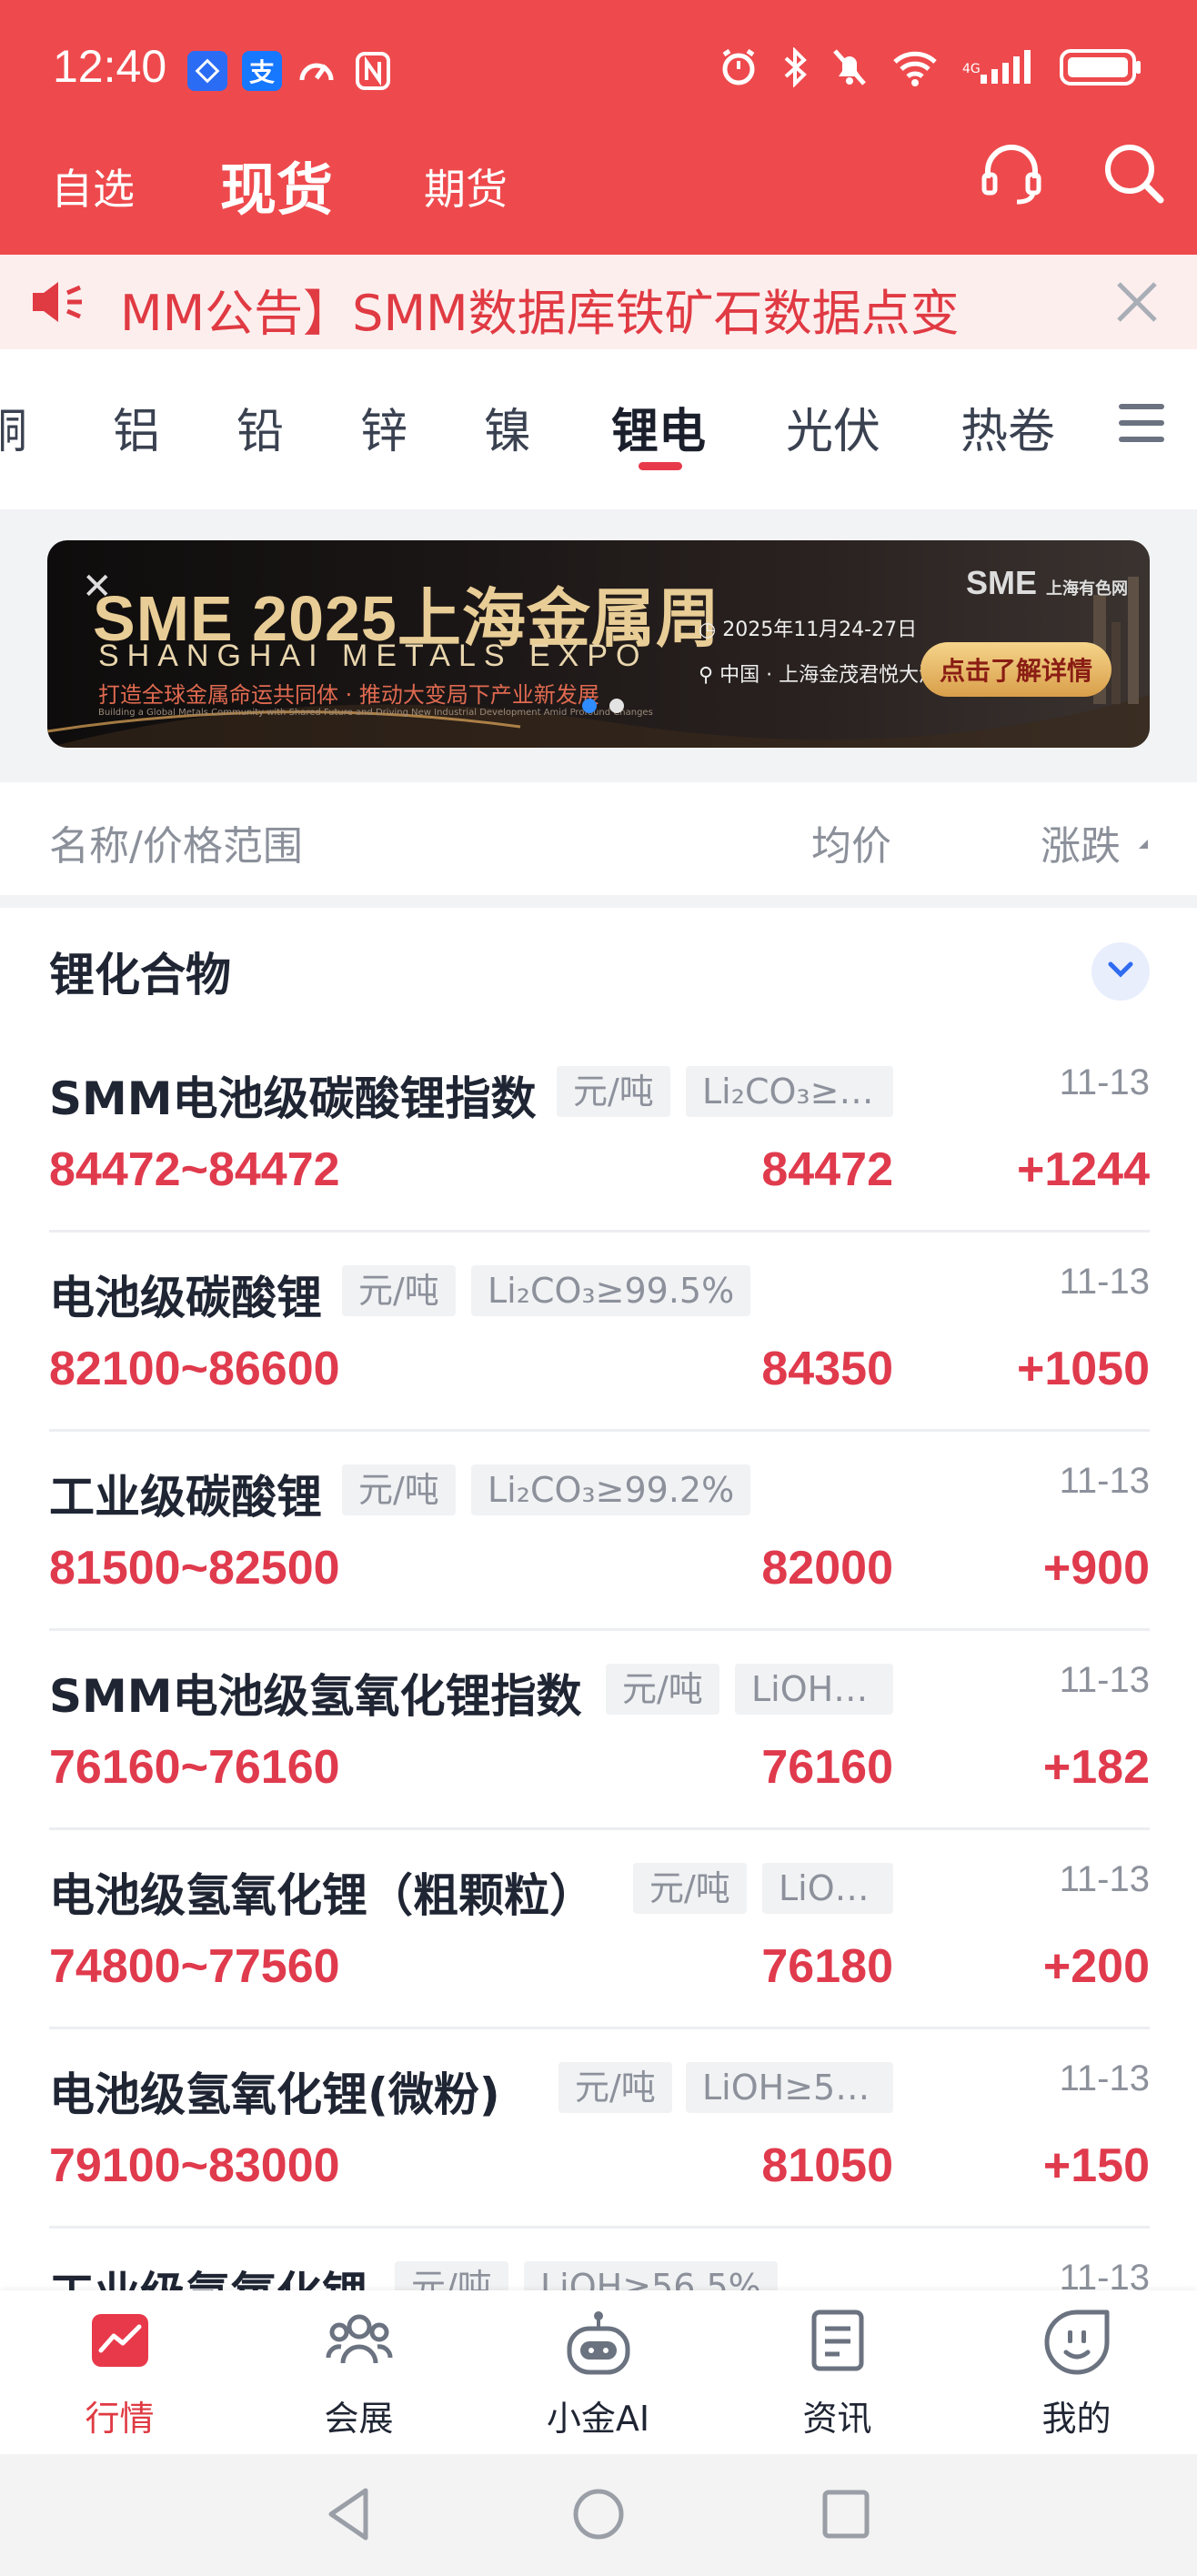 This screenshot has height=2576, width=1197. I want to click on tab-zinc: 锌, so click(383, 427).